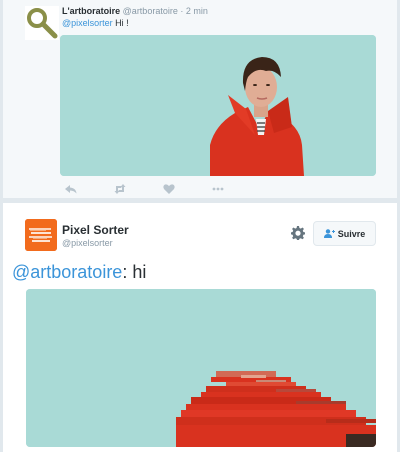 Image resolution: width=400 pixels, height=452 pixels. I want to click on reply-icon, so click(71, 189).